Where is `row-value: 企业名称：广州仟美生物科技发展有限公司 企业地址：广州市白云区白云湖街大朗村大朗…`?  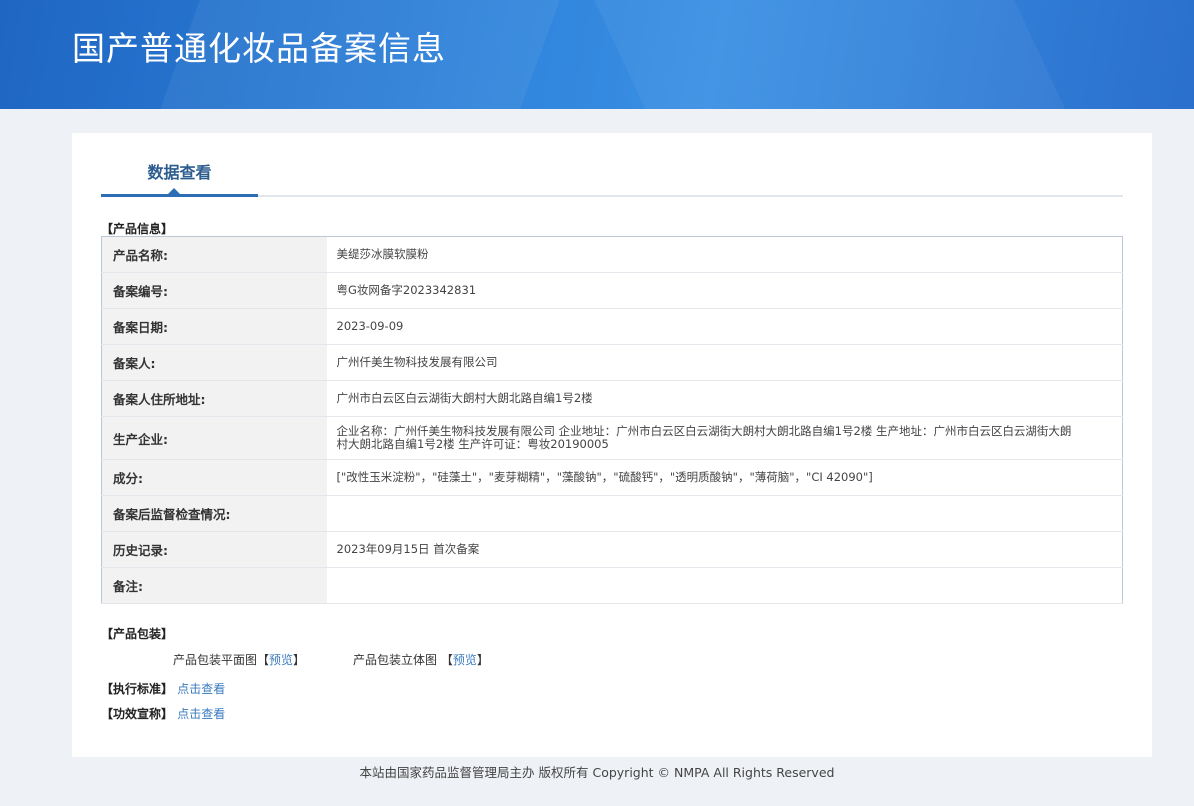
row-value: 企业名称：广州仟美生物科技发展有限公司 企业地址：广州市白云区白云湖街大朗村大朗… is located at coordinates (724, 438).